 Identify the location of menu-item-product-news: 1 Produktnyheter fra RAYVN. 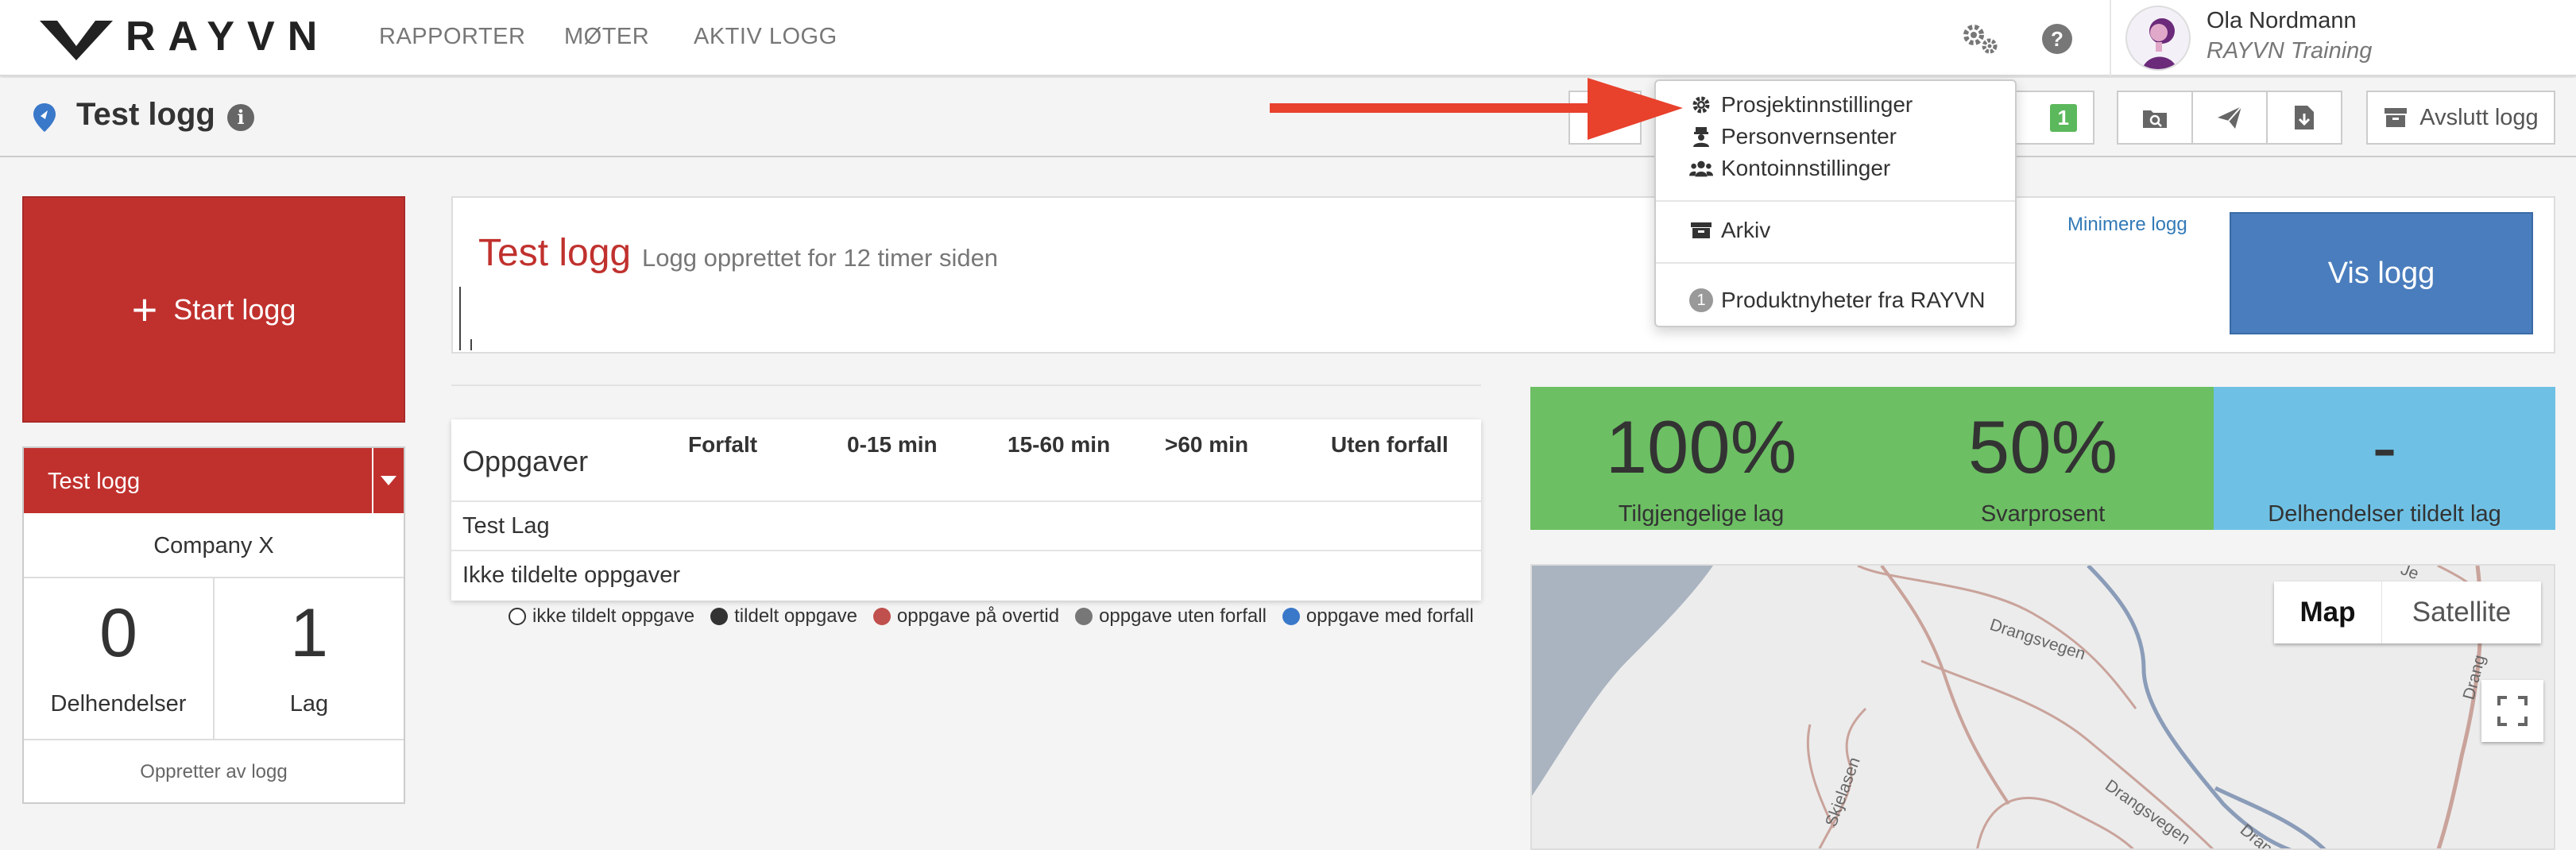
(1838, 300).